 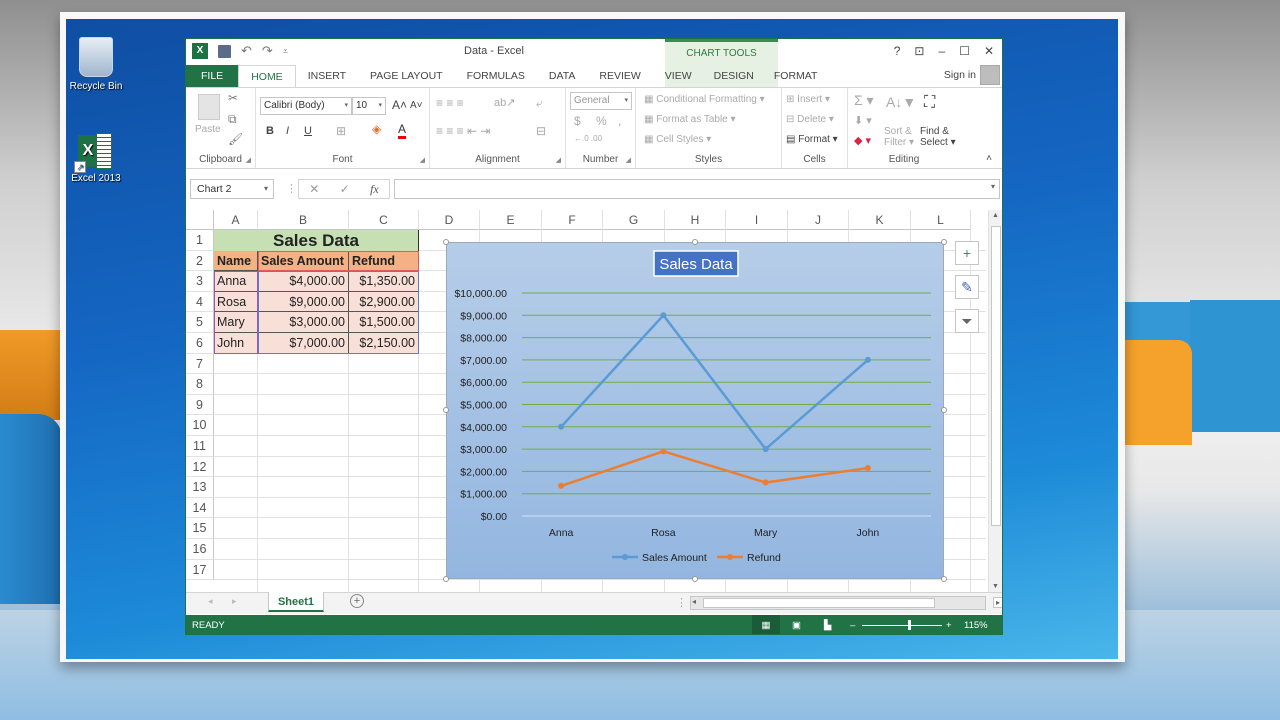 I want to click on paste-icon, so click(x=209, y=107).